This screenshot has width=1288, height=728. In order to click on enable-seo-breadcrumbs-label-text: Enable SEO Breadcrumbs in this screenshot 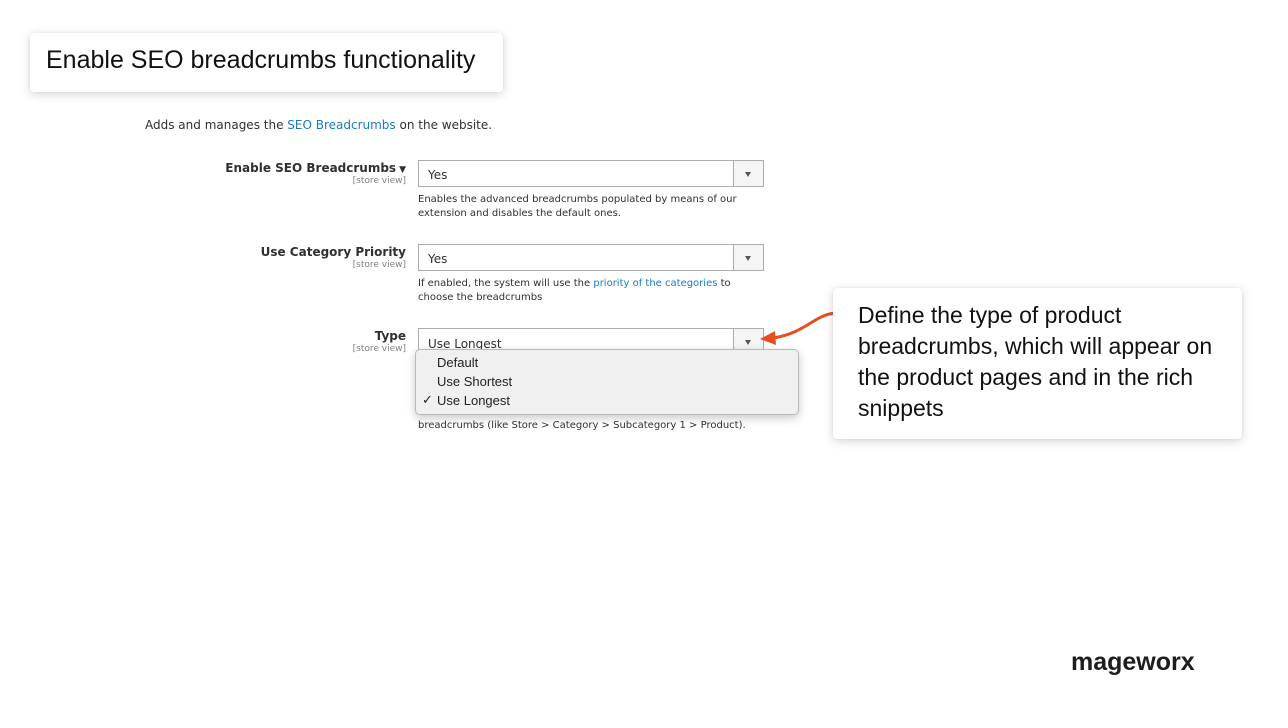, I will do `click(311, 168)`.